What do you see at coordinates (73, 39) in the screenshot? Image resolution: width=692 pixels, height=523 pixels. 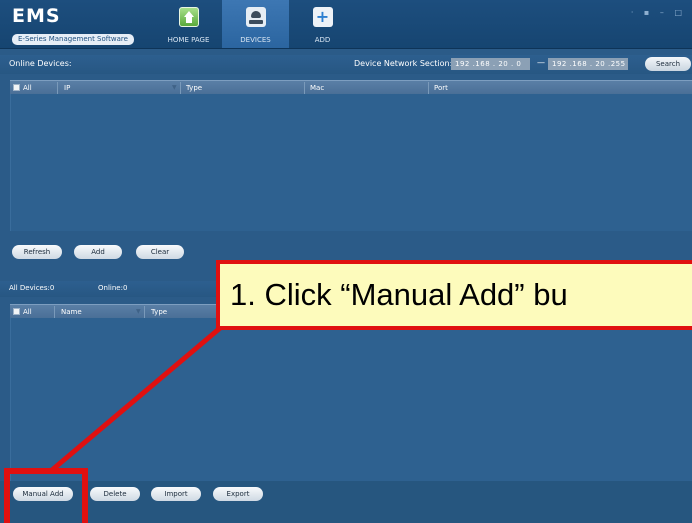 I see `logo-subtitle: E-Series Management Software` at bounding box center [73, 39].